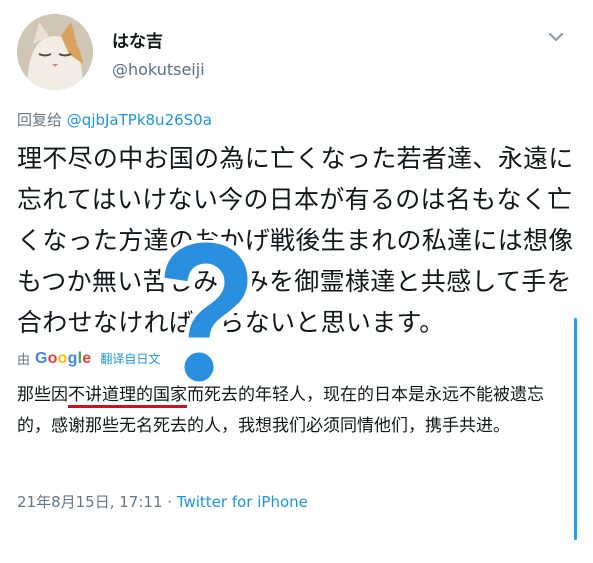 The image size is (593, 563). What do you see at coordinates (556, 37) in the screenshot?
I see `chevron-down-icon` at bounding box center [556, 37].